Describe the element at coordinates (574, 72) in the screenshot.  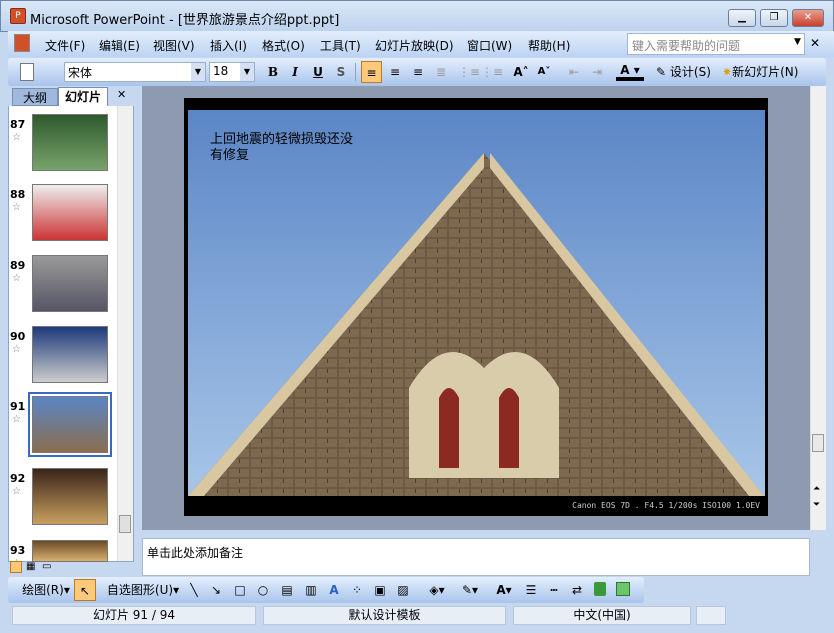
I see `decrease-indent-icon: ⇤` at that location.